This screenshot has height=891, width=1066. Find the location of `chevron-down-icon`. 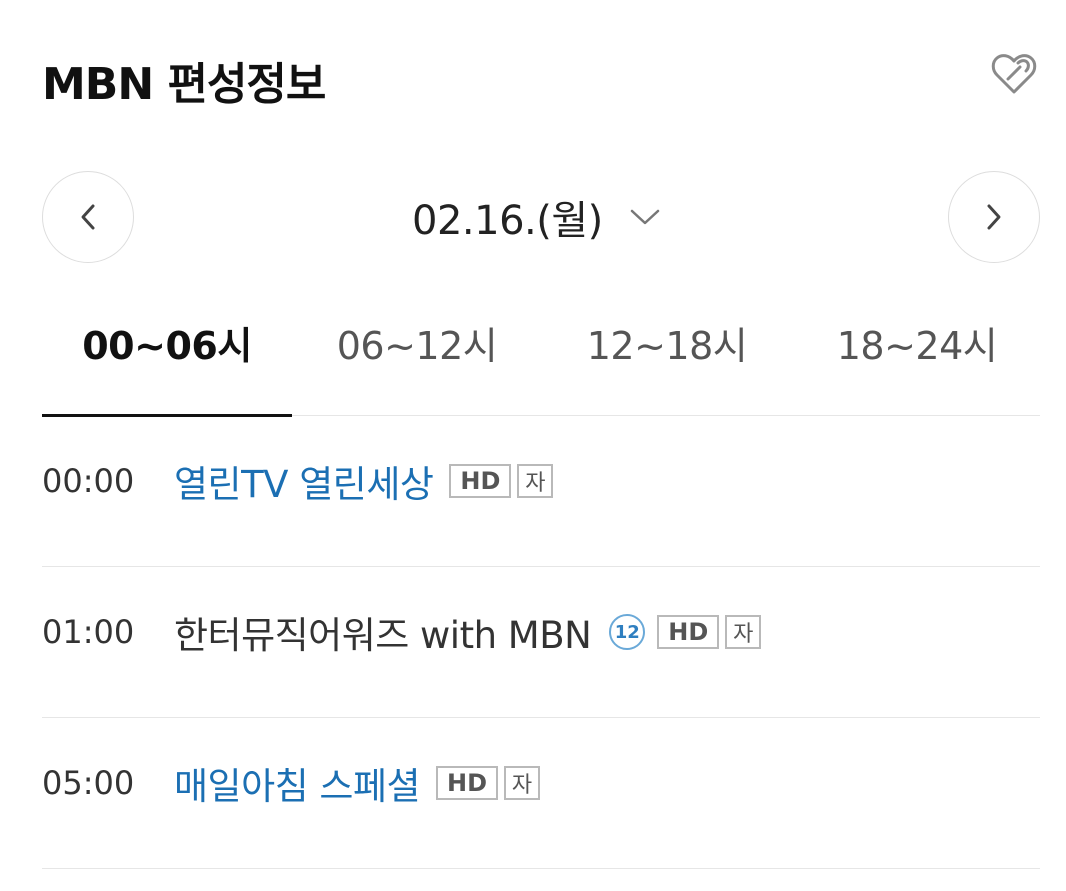

chevron-down-icon is located at coordinates (645, 217).